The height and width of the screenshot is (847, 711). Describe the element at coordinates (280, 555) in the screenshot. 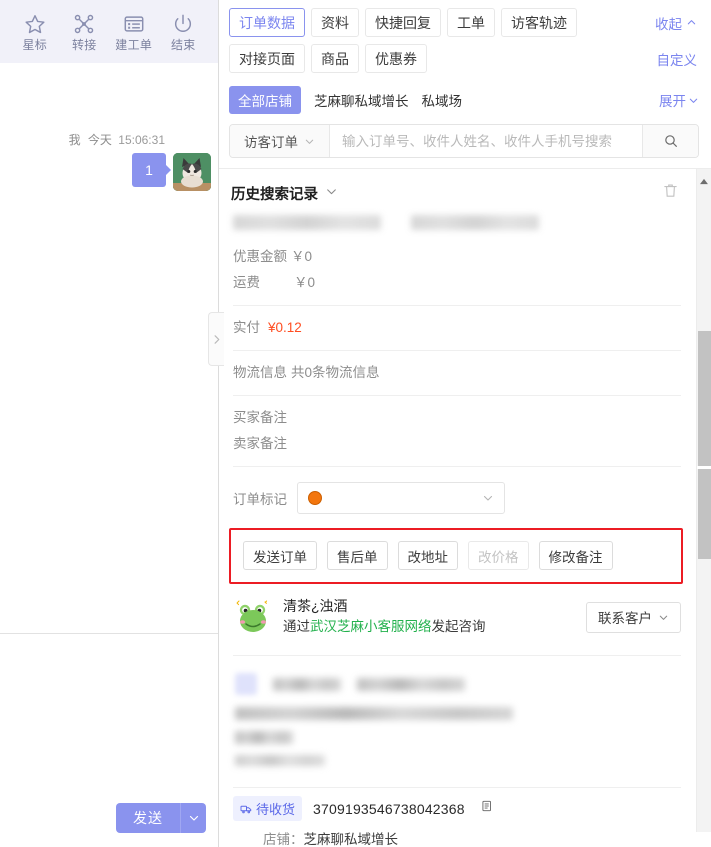

I see `send-order-button: 发送订单` at that location.